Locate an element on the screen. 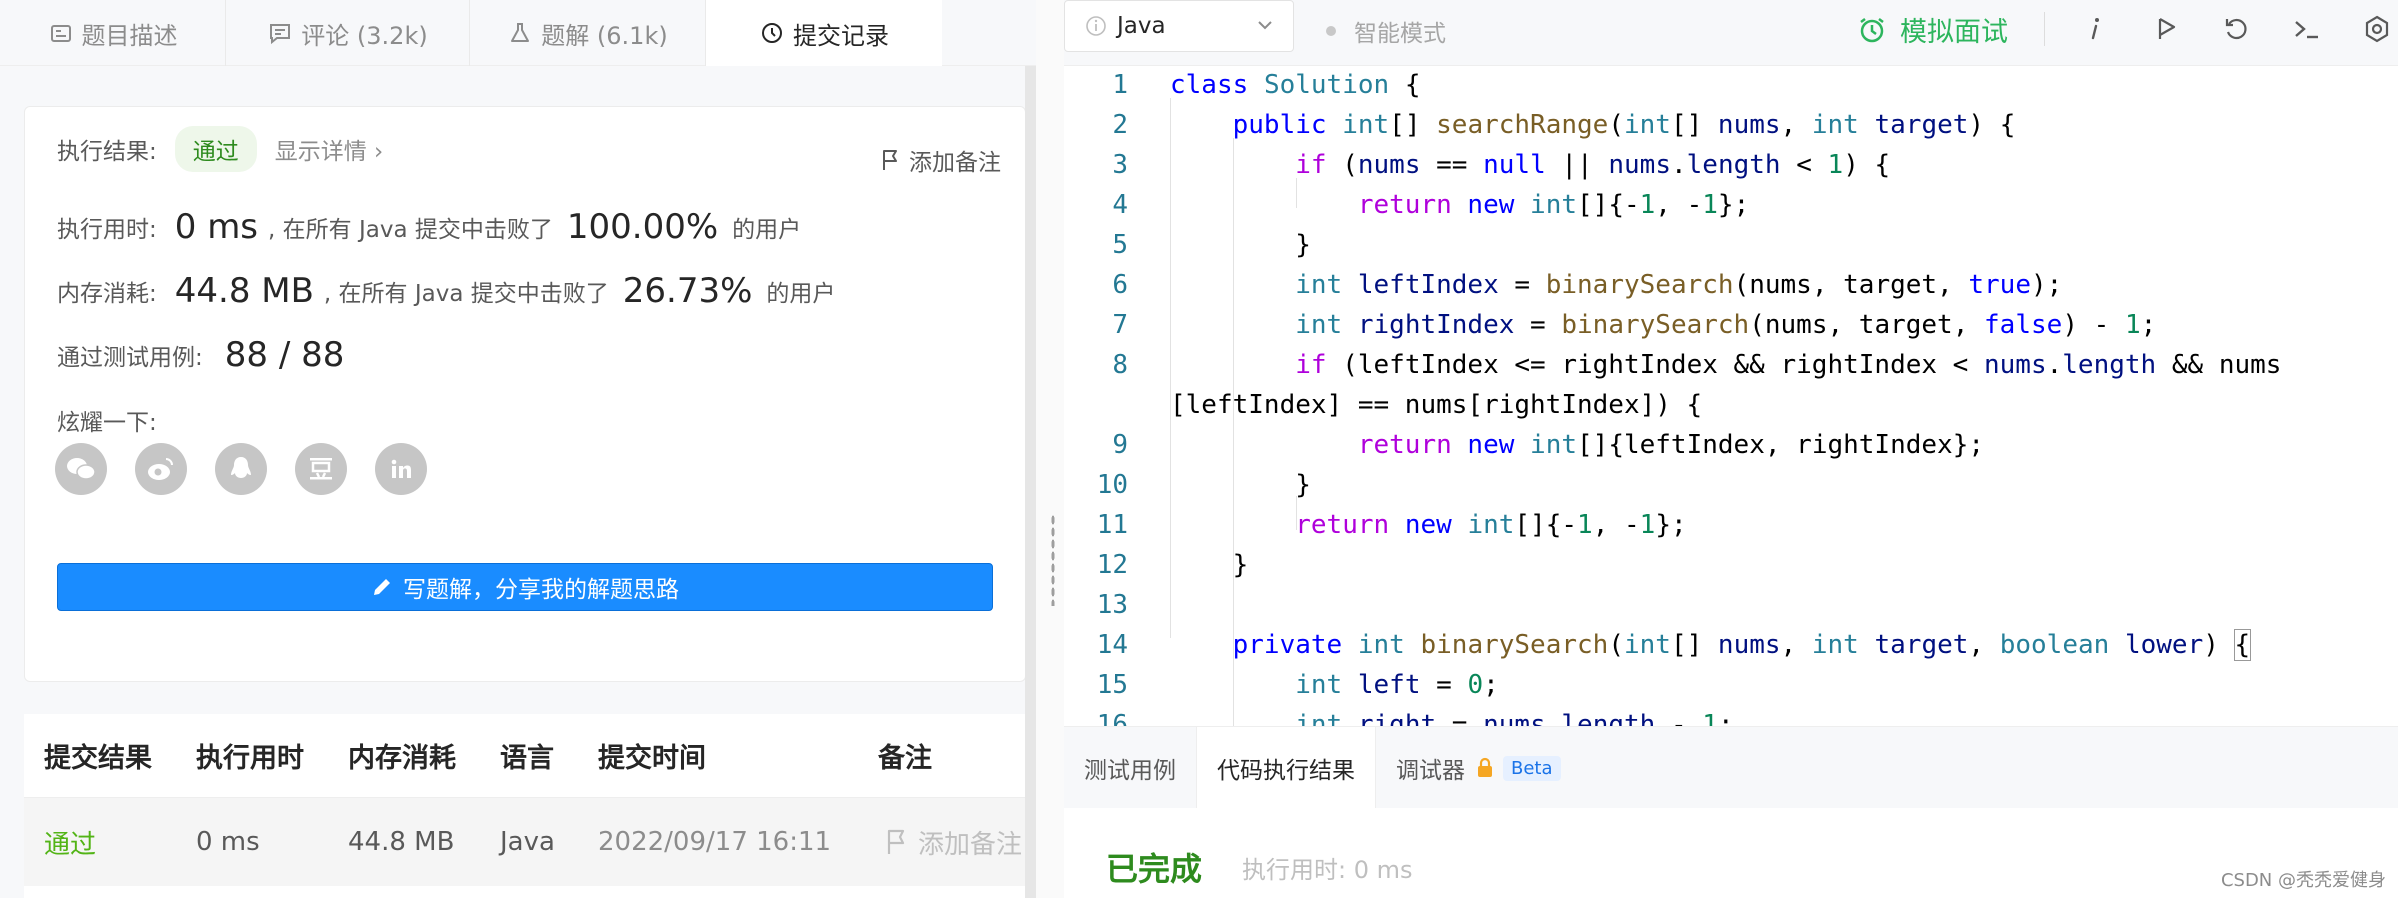  code-line: int right = nums.length - 1; is located at coordinates (1514, 718).